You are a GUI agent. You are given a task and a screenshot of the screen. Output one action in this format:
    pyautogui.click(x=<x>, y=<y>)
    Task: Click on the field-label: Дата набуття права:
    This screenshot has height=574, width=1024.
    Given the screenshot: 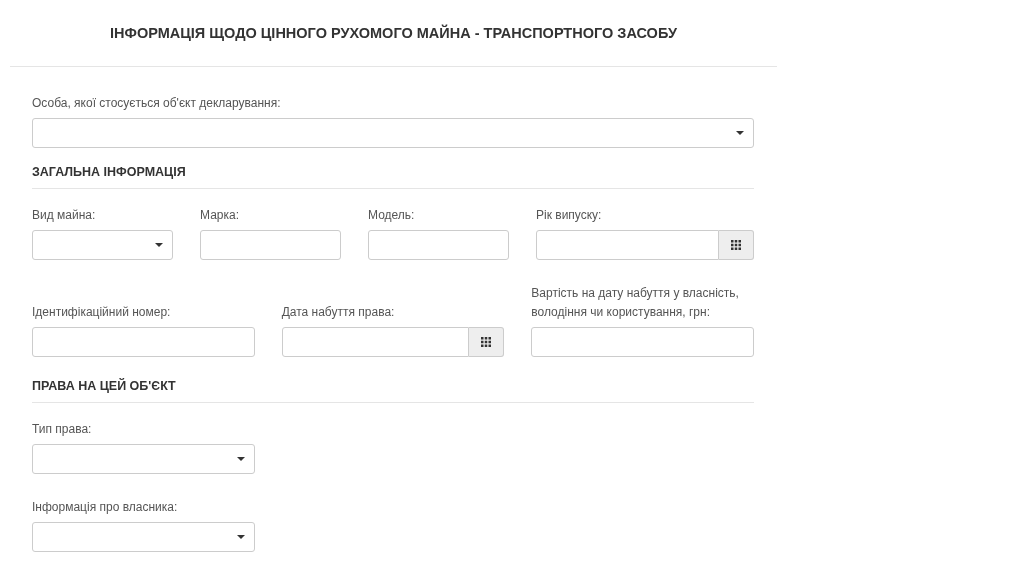 What is the action you would take?
    pyautogui.click(x=338, y=312)
    